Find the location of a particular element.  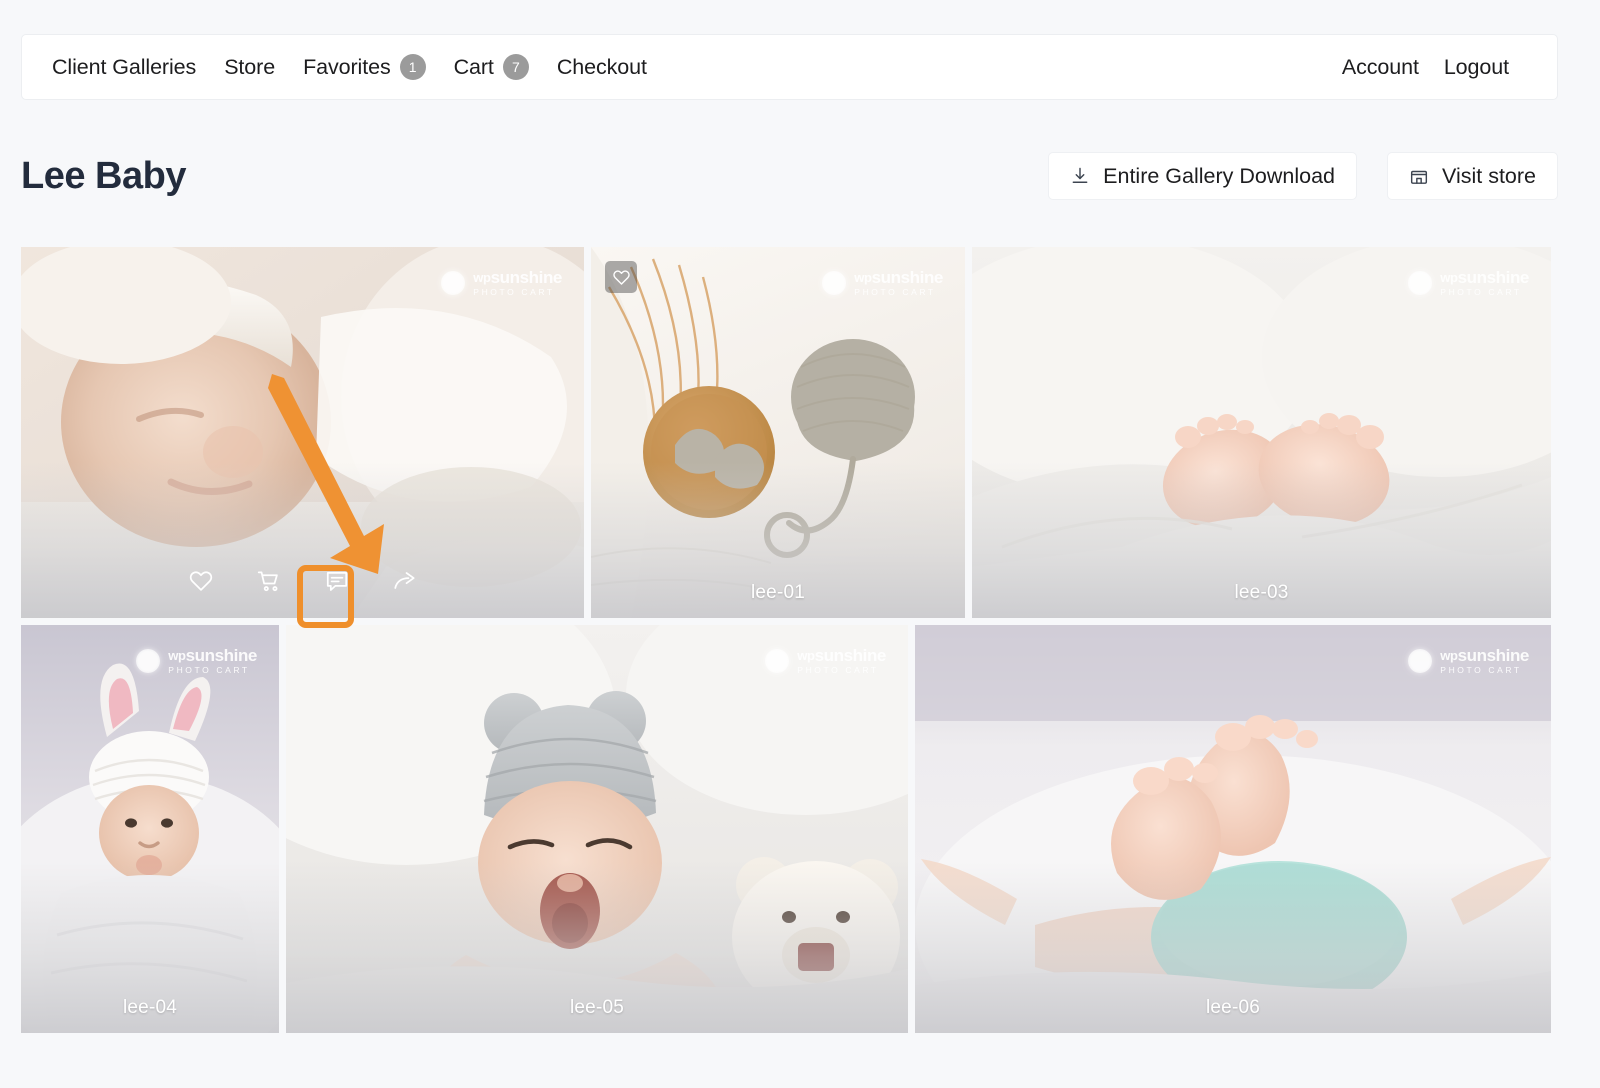

gallery-tile-1: wpsunshine PHOTO CART is located at coordinates (302, 432).